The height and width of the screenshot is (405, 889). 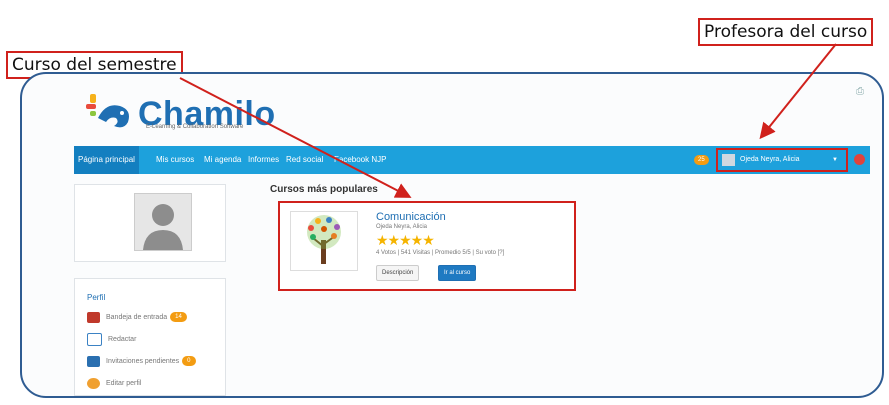 What do you see at coordinates (457, 273) in the screenshot?
I see `go-to-course-button: Ir al curso` at bounding box center [457, 273].